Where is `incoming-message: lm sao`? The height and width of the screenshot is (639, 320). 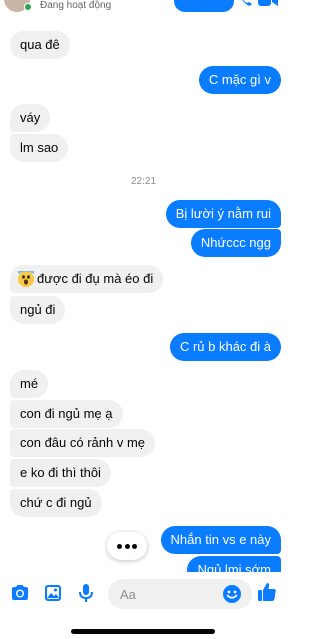
incoming-message: lm sao is located at coordinates (39, 148).